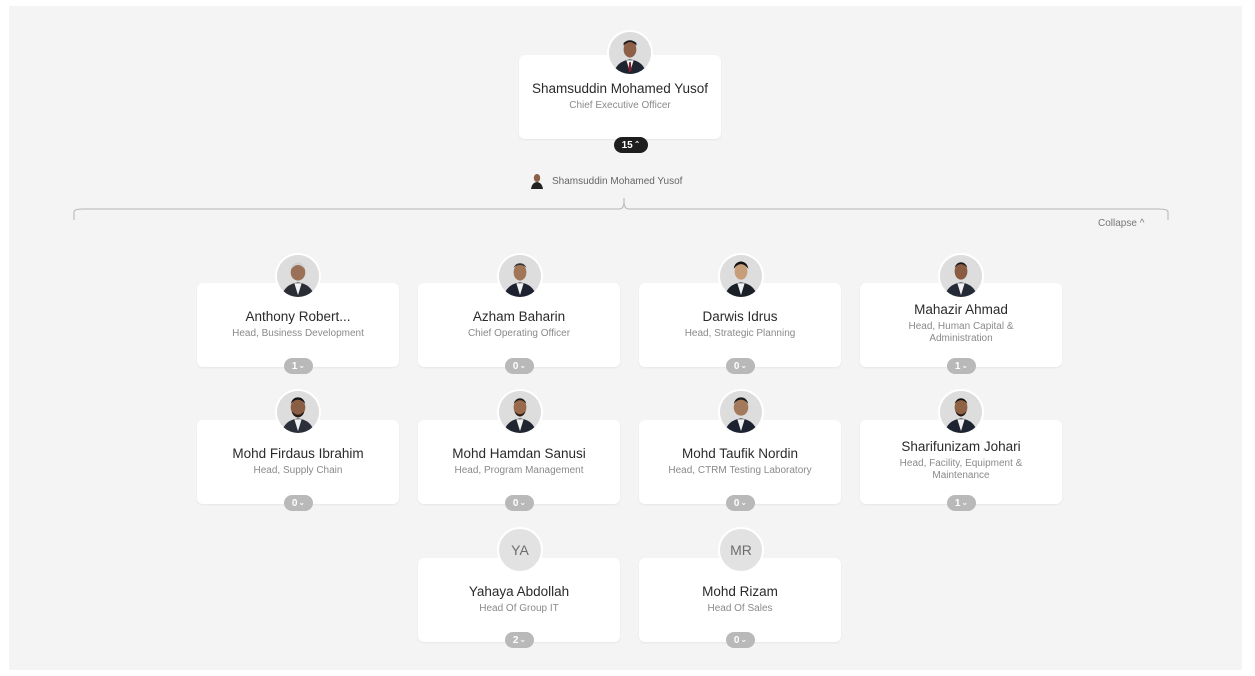 This screenshot has width=1255, height=676. Describe the element at coordinates (961, 332) in the screenshot. I see `person-title: Head, Human Capital & Administration` at that location.